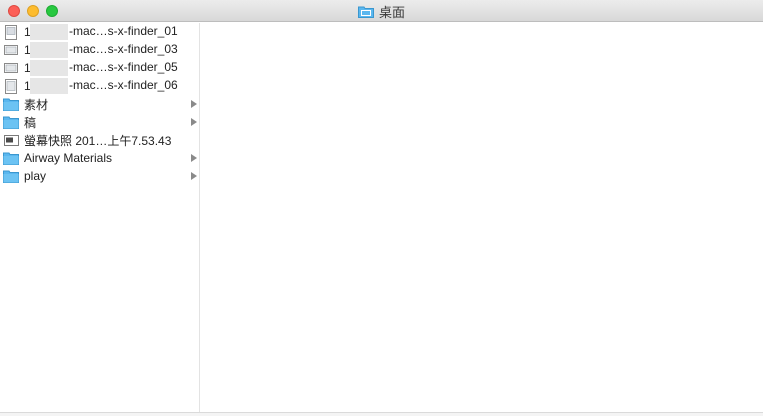 Image resolution: width=763 pixels, height=416 pixels. What do you see at coordinates (35, 176) in the screenshot?
I see `list-item-label: play` at bounding box center [35, 176].